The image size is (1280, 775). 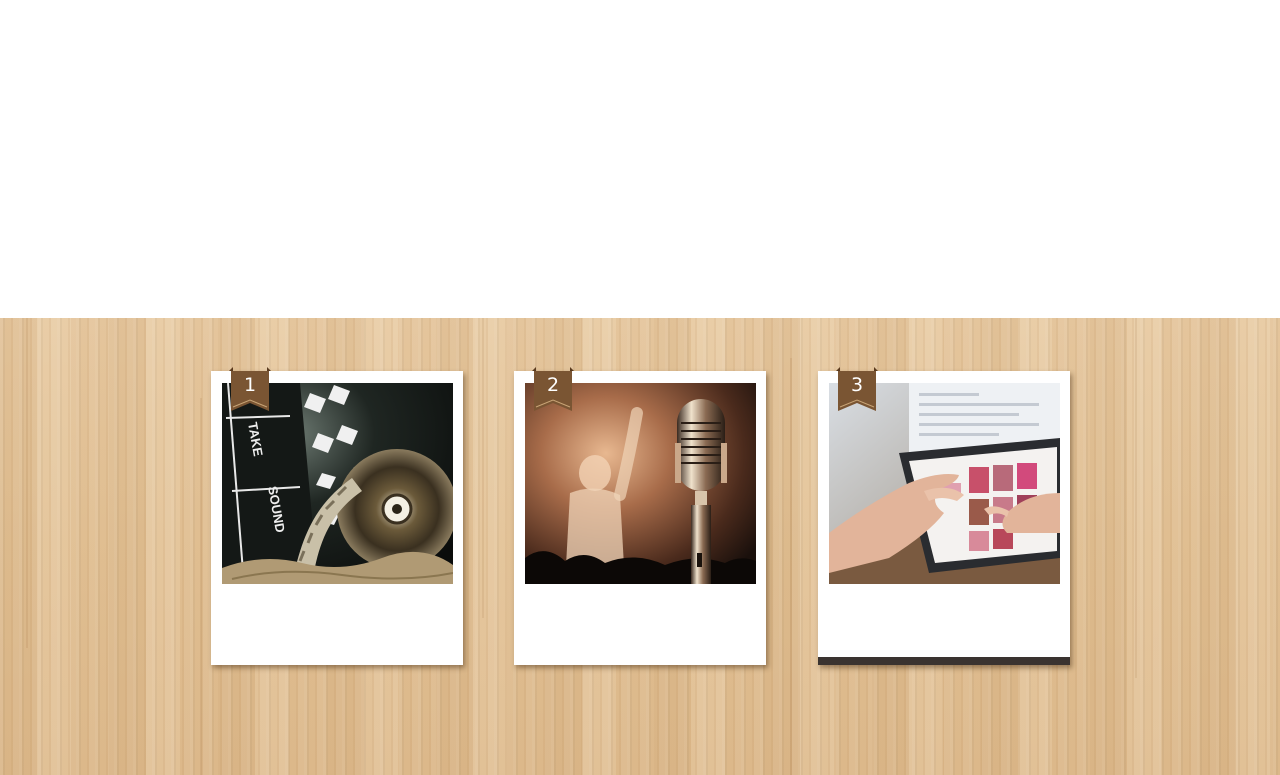 What do you see at coordinates (337, 483) in the screenshot?
I see `film-clapperboard-photo: TAKE SOUND` at bounding box center [337, 483].